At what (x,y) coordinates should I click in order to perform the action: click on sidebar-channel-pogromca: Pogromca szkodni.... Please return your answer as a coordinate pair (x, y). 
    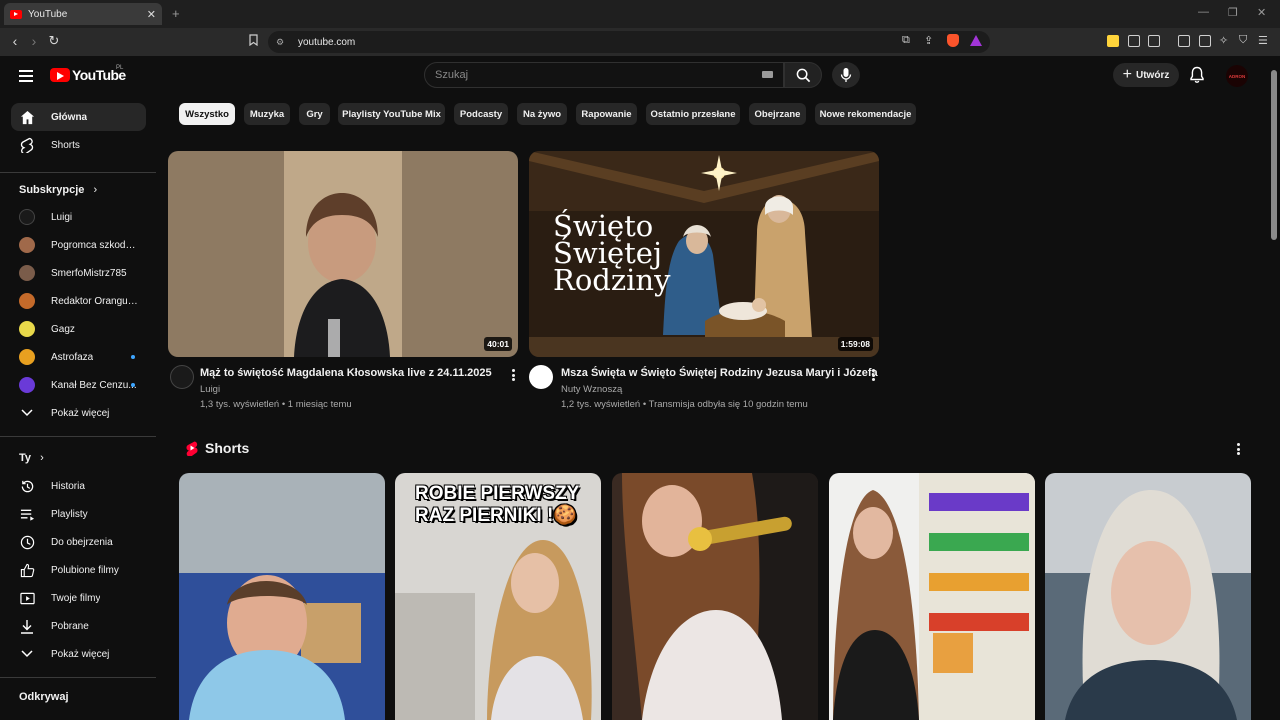
    Looking at the image, I should click on (78, 245).